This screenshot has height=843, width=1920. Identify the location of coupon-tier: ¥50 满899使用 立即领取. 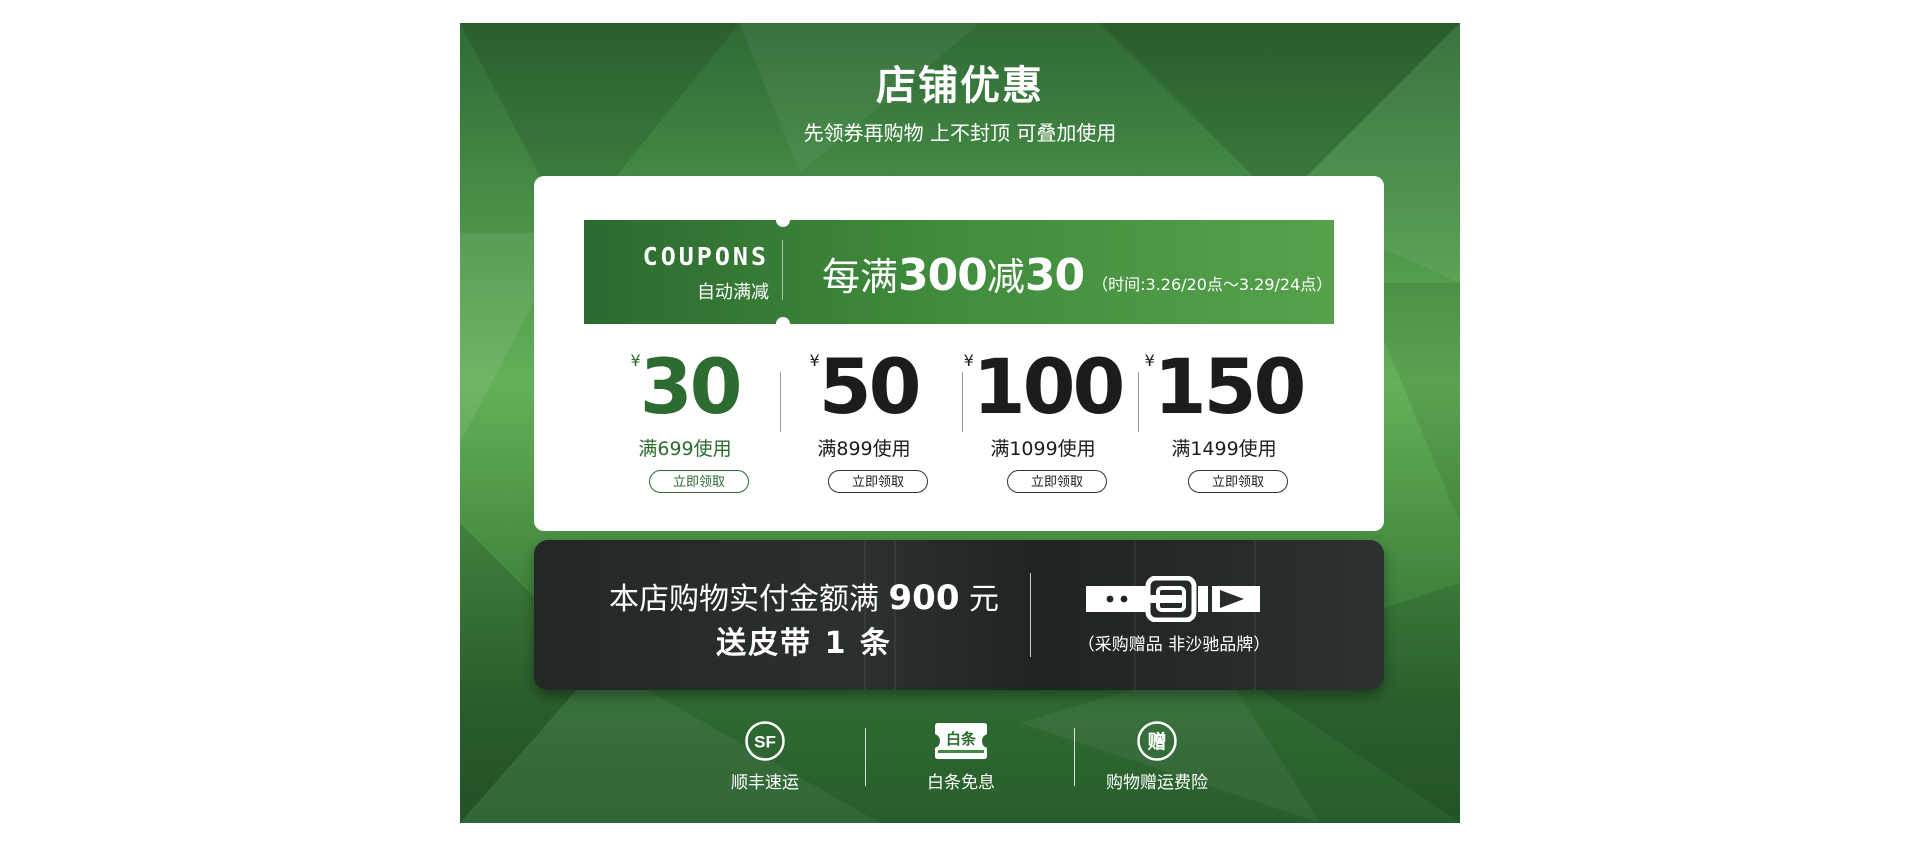
(864, 421).